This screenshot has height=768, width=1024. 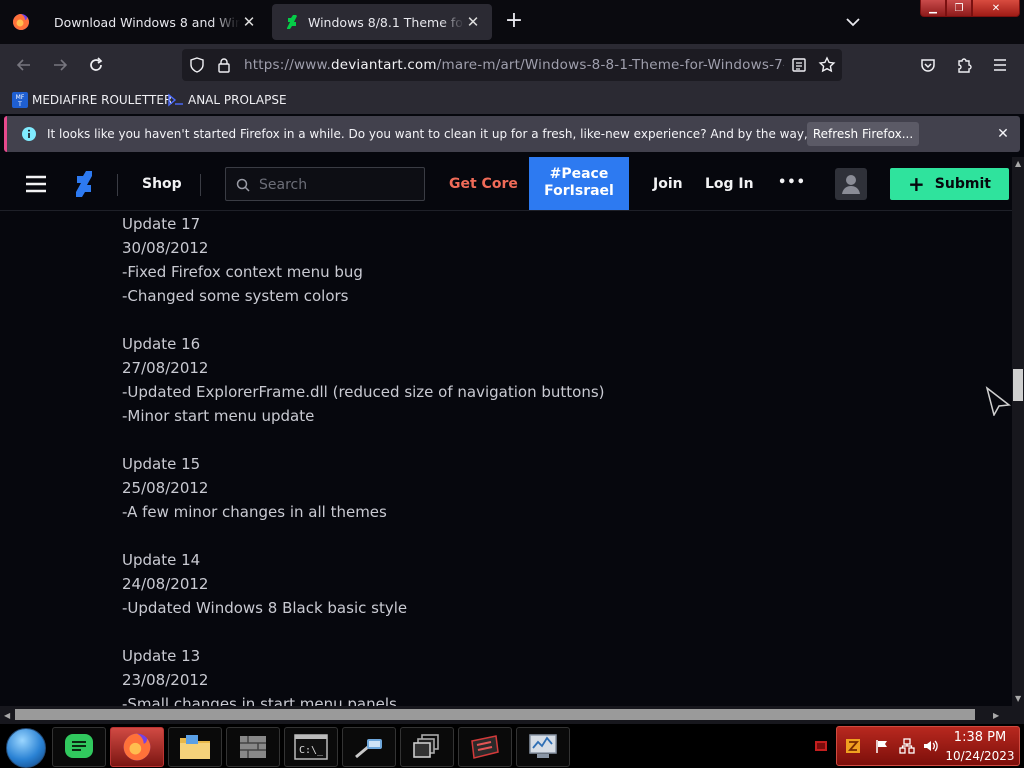 What do you see at coordinates (996, 8) in the screenshot?
I see `close-window-button: ✕` at bounding box center [996, 8].